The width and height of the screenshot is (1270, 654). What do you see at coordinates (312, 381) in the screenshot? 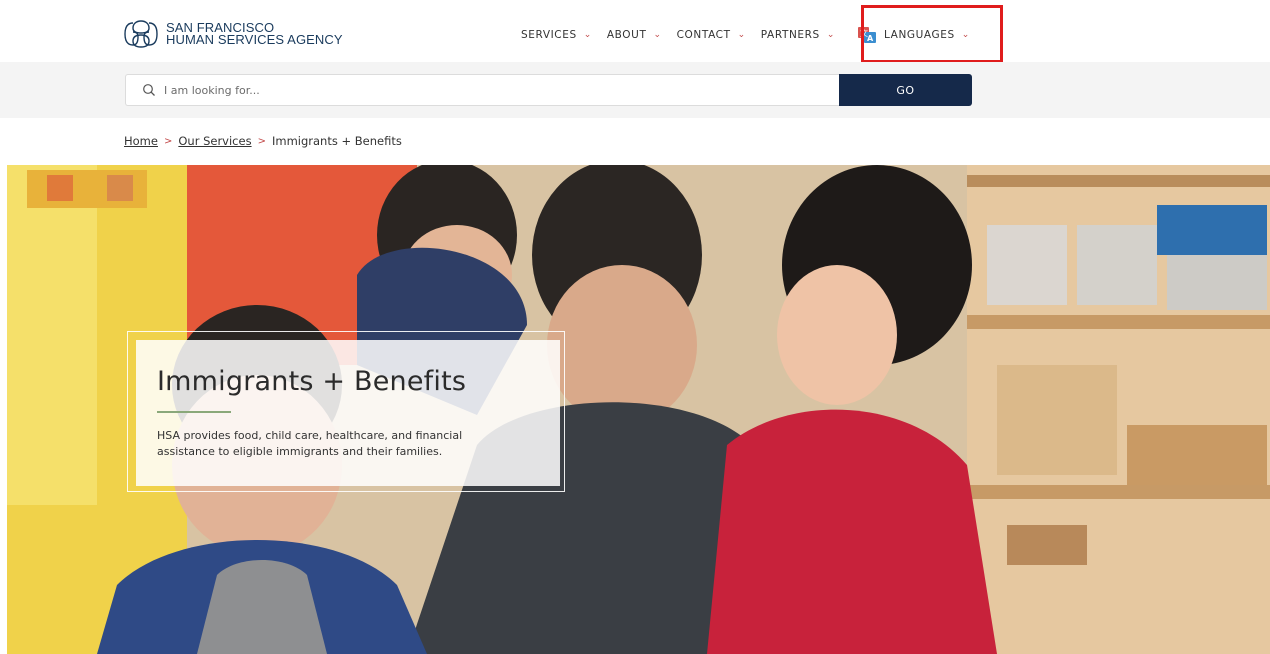
I see `page-title: Immigrants + Benefits` at bounding box center [312, 381].